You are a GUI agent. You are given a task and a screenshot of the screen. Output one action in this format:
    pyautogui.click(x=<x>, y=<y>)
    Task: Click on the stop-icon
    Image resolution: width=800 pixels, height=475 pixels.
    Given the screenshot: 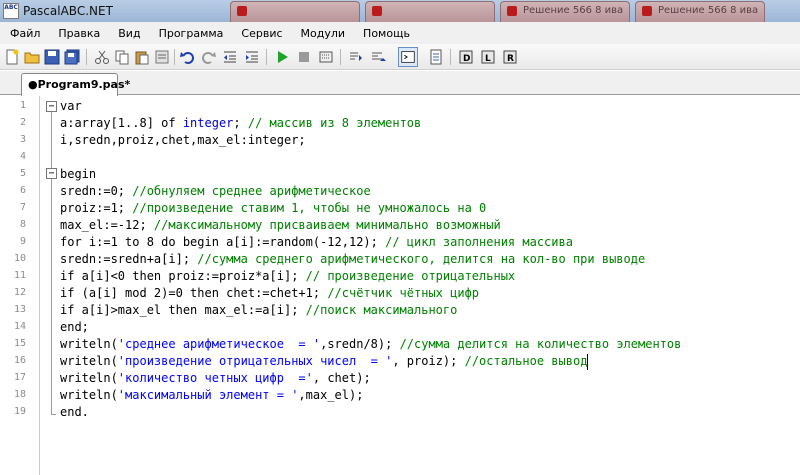 What is the action you would take?
    pyautogui.click(x=304, y=57)
    